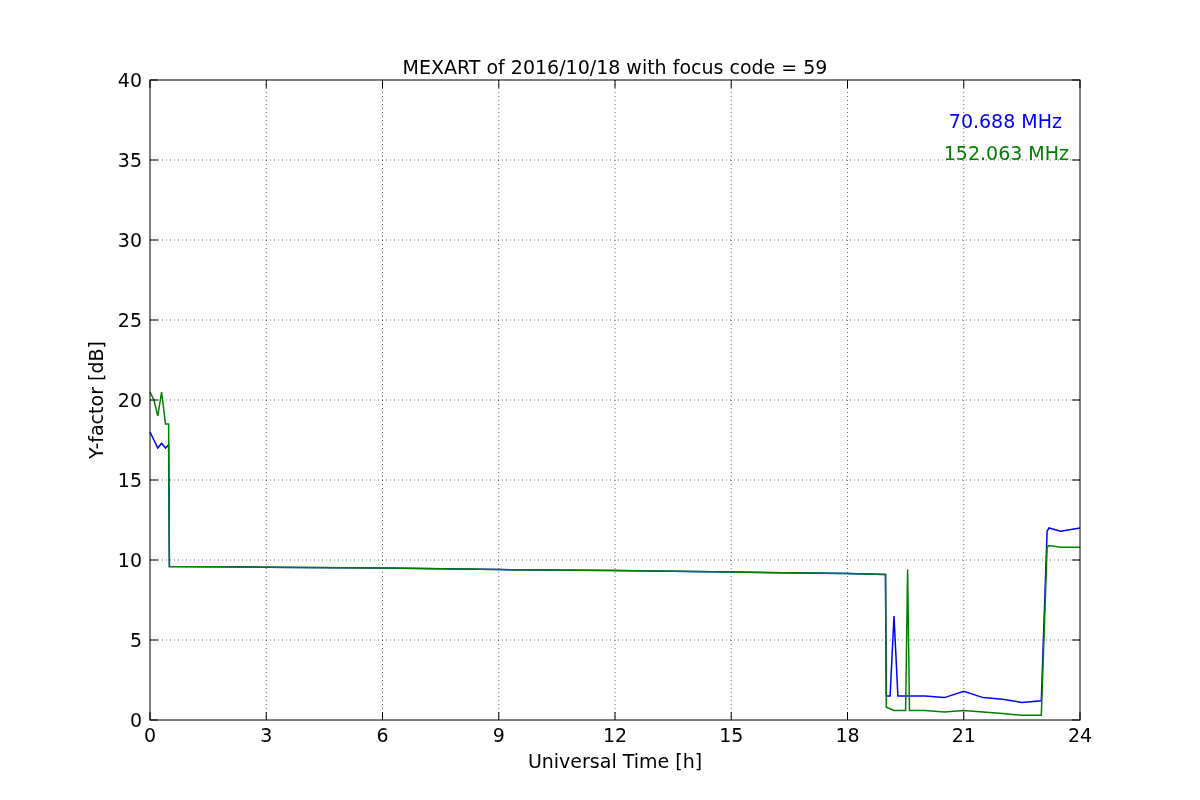 The image size is (1200, 800). I want to click on x-tick-label: 15, so click(731, 735).